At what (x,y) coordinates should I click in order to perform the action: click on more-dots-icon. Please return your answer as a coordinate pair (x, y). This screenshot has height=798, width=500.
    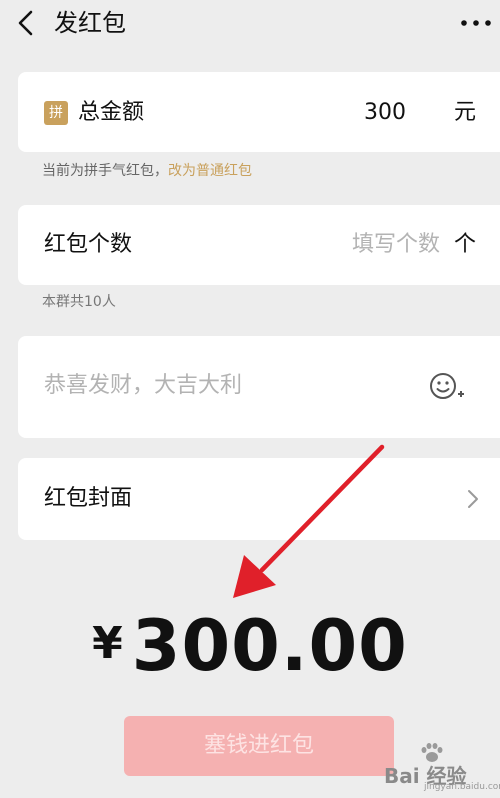
    Looking at the image, I should click on (476, 23).